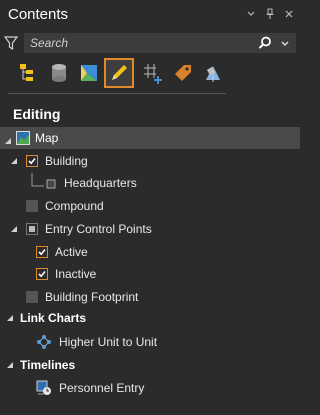 The height and width of the screenshot is (415, 320). Describe the element at coordinates (108, 342) in the screenshot. I see `higher-unit-to-unit-label: Higher Unit to Unit` at that location.